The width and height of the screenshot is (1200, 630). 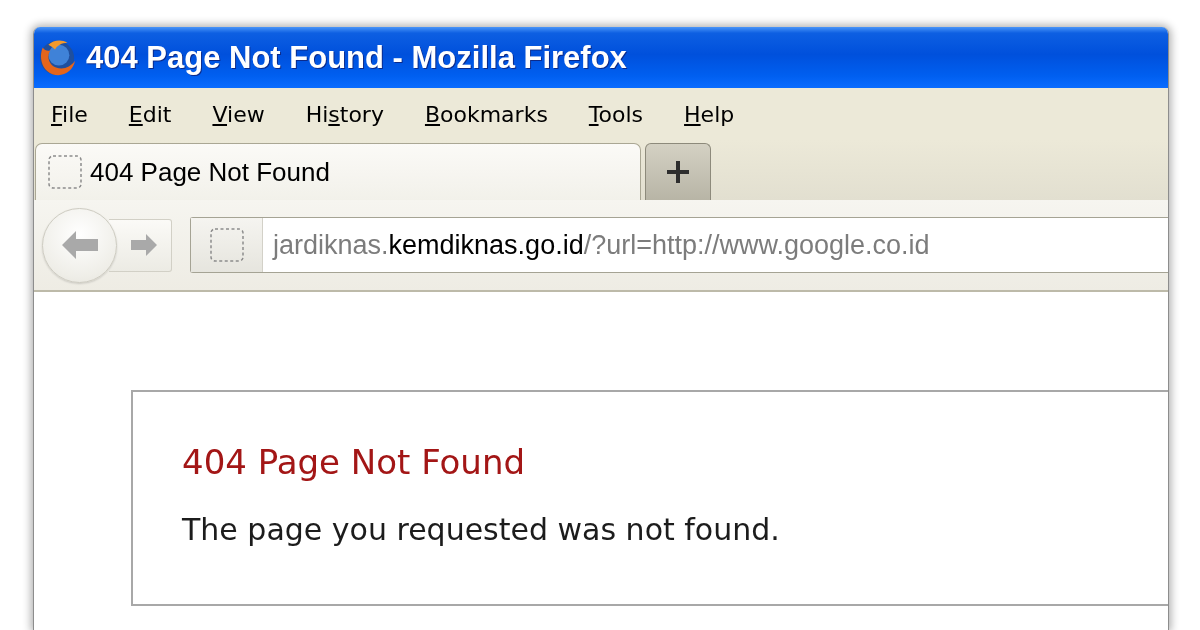 I want to click on new-tab-button, so click(x=678, y=171).